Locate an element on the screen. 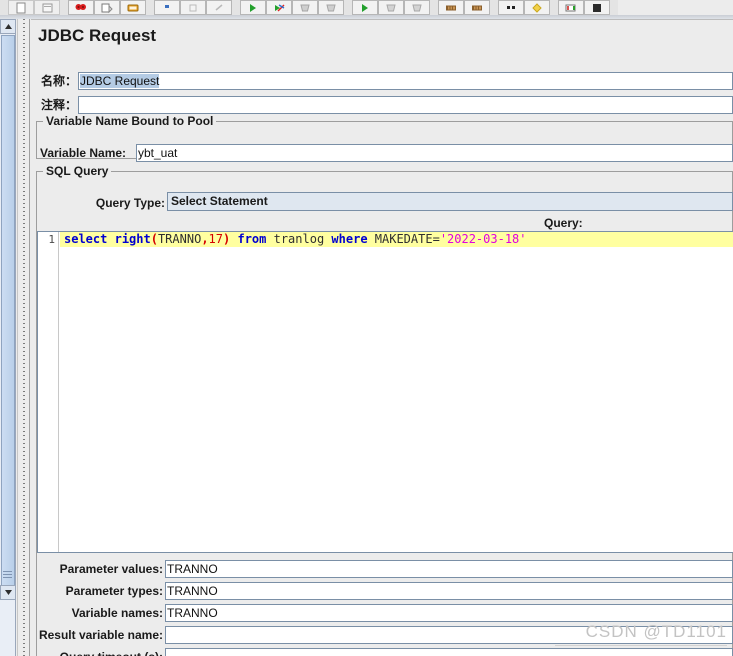 The height and width of the screenshot is (656, 733). sql-token-3: ( is located at coordinates (154, 239).